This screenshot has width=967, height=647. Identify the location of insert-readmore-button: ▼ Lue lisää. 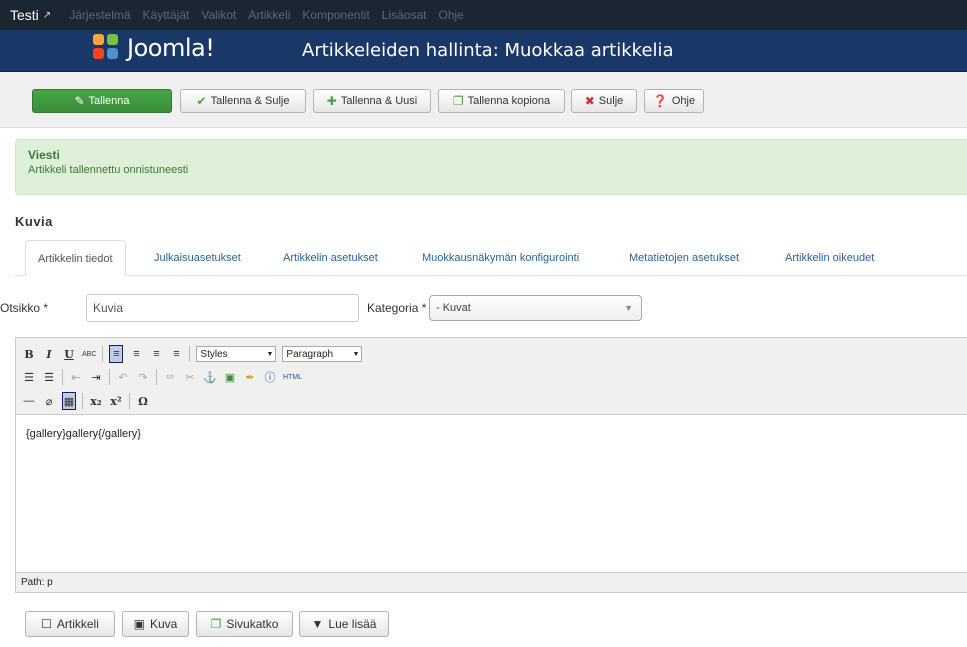
(344, 624).